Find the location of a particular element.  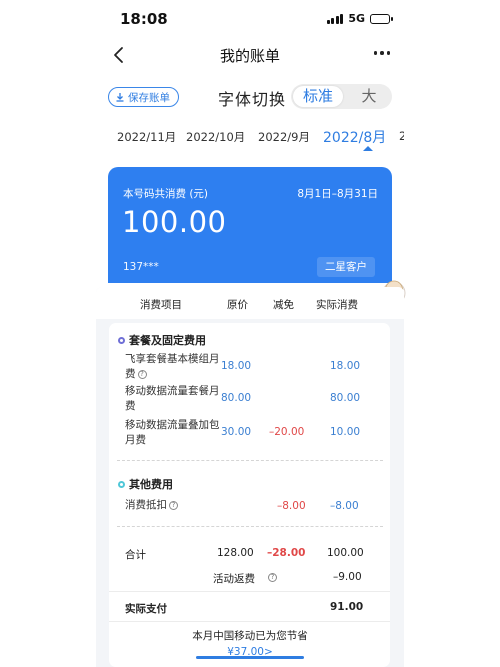

item-name: 移动数据流量叠加包月费 is located at coordinates (172, 432).